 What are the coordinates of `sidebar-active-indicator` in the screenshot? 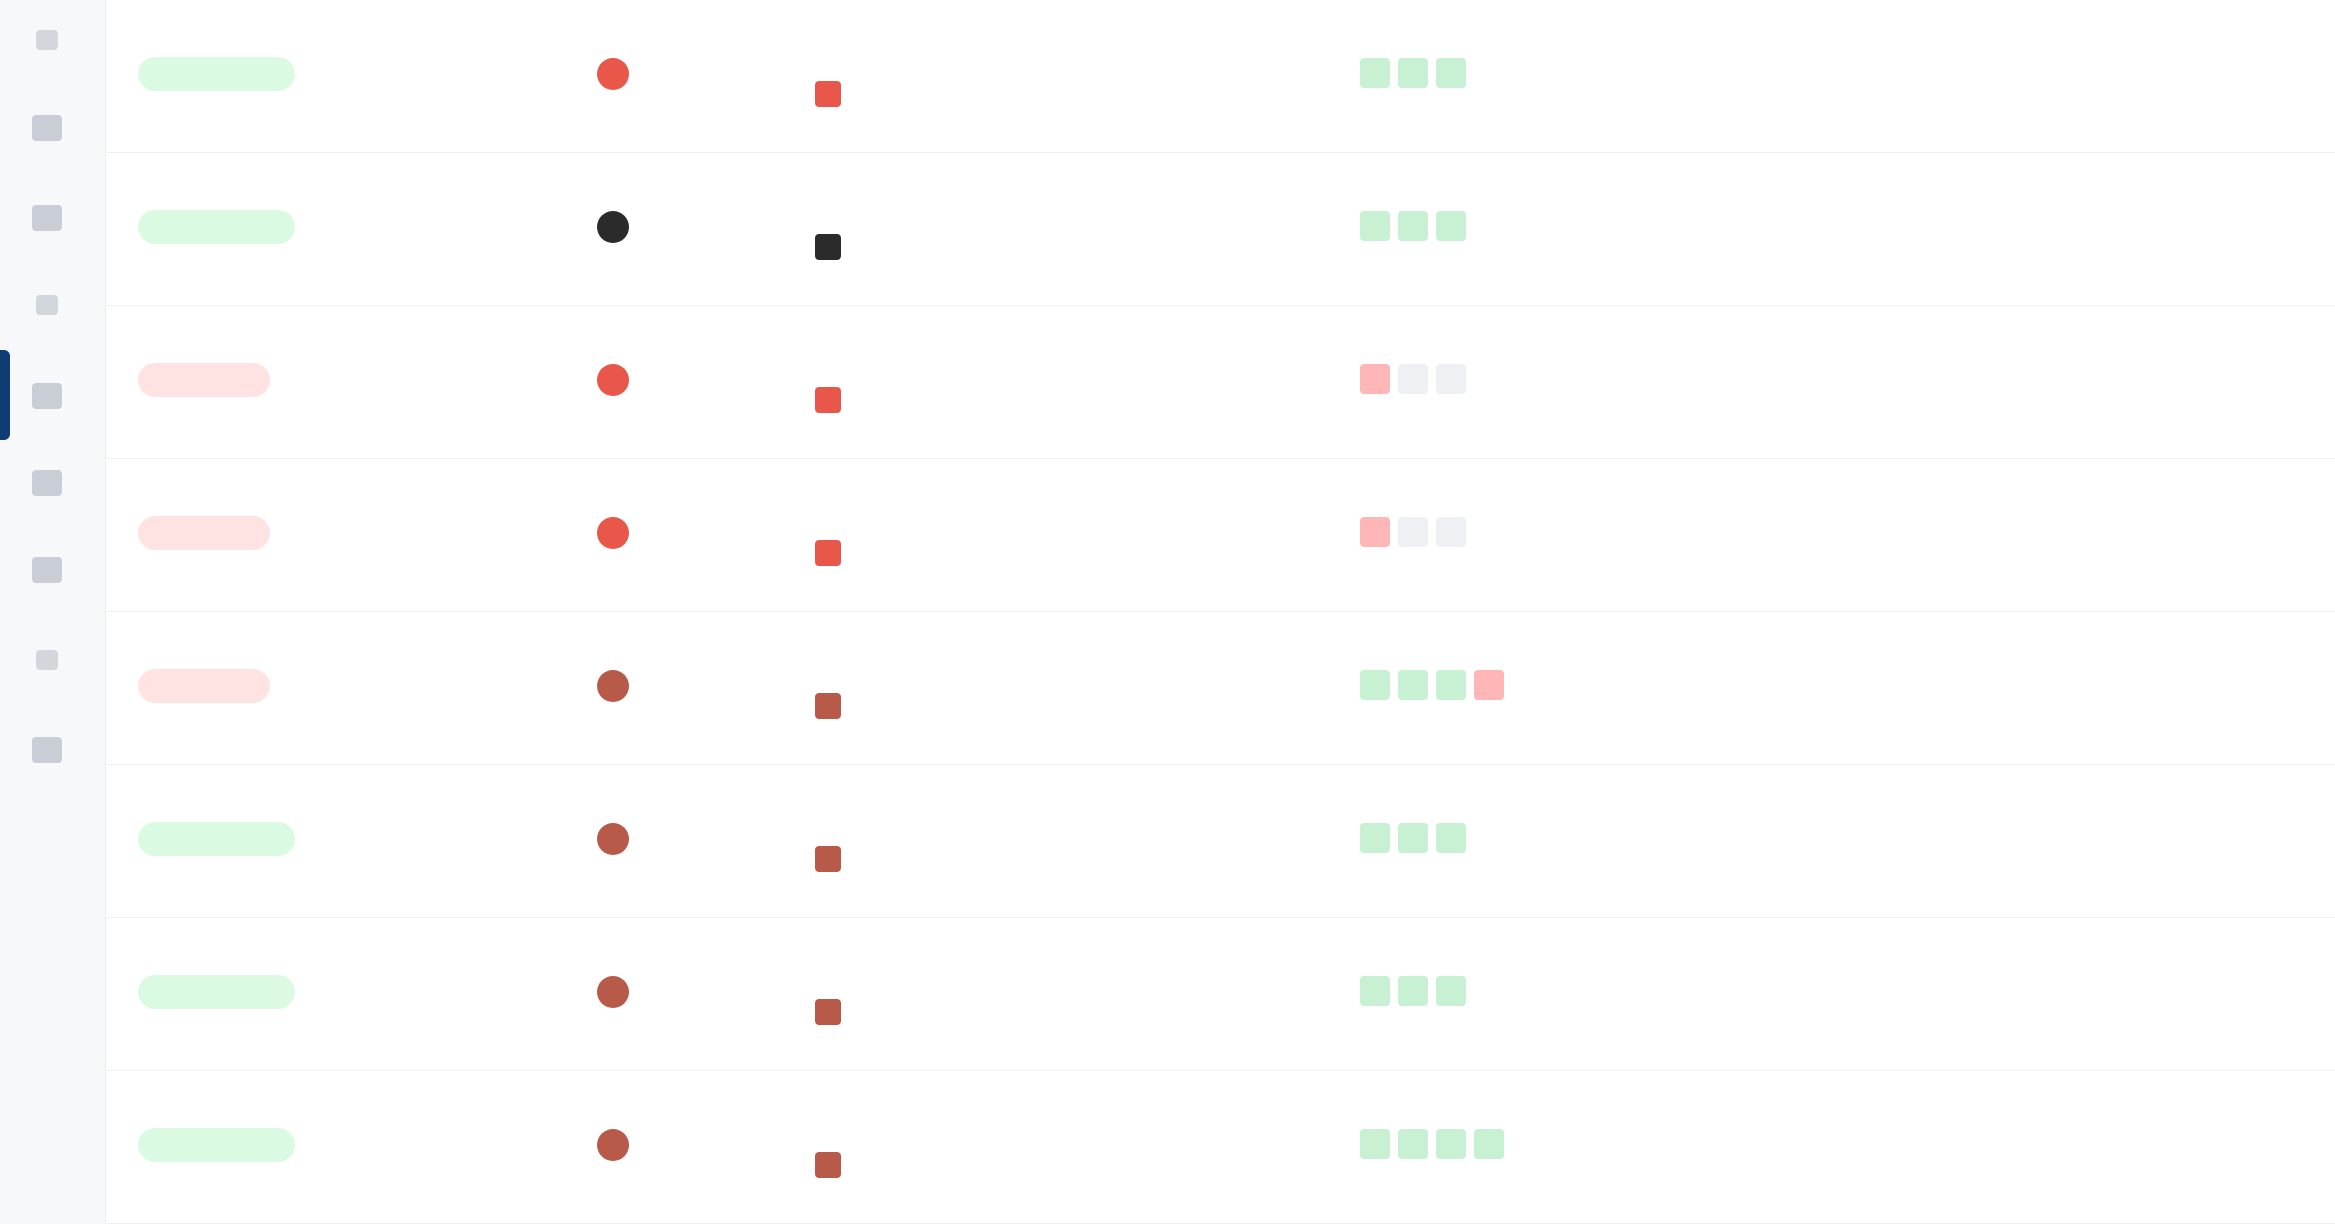 It's located at (5, 395).